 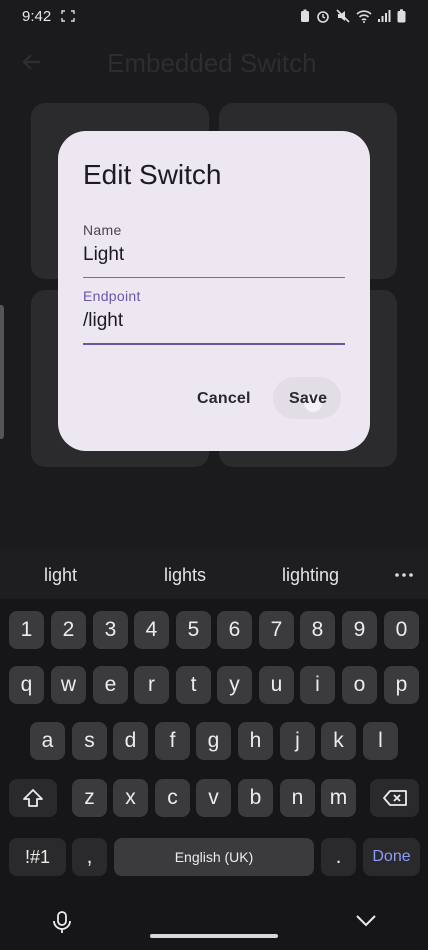 I want to click on key-0: 0, so click(x=401, y=630).